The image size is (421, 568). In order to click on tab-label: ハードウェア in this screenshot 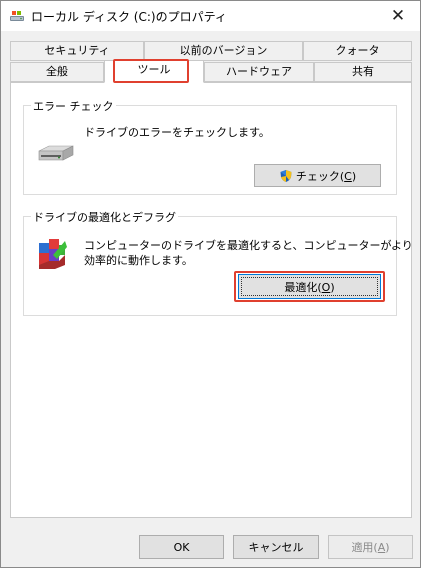, I will do `click(259, 71)`.